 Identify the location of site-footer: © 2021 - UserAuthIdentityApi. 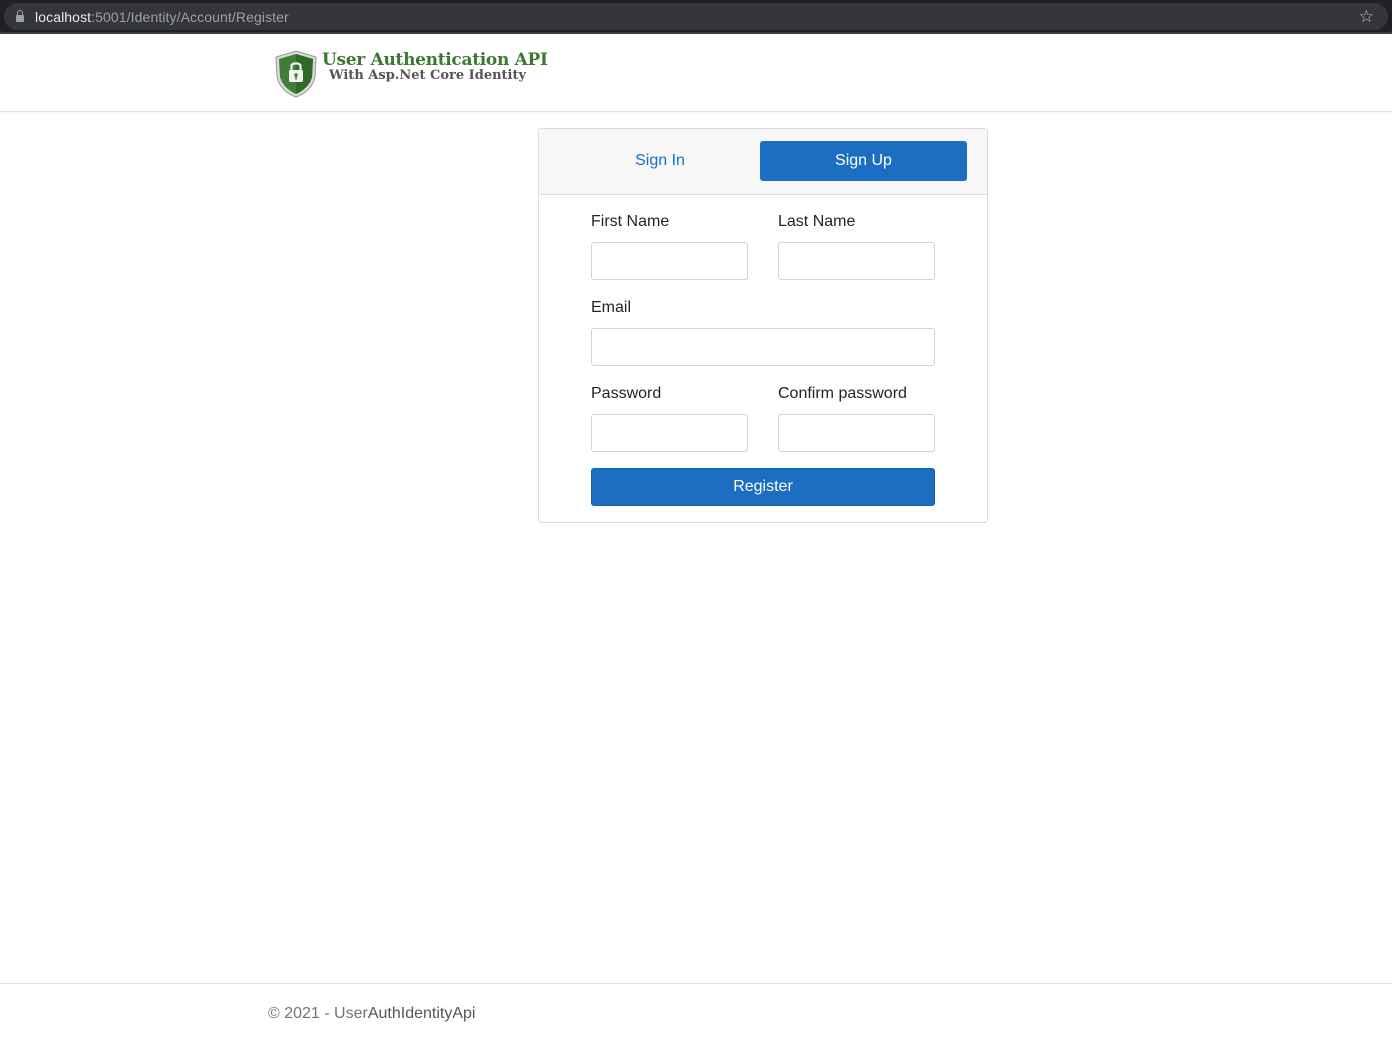
(696, 1013).